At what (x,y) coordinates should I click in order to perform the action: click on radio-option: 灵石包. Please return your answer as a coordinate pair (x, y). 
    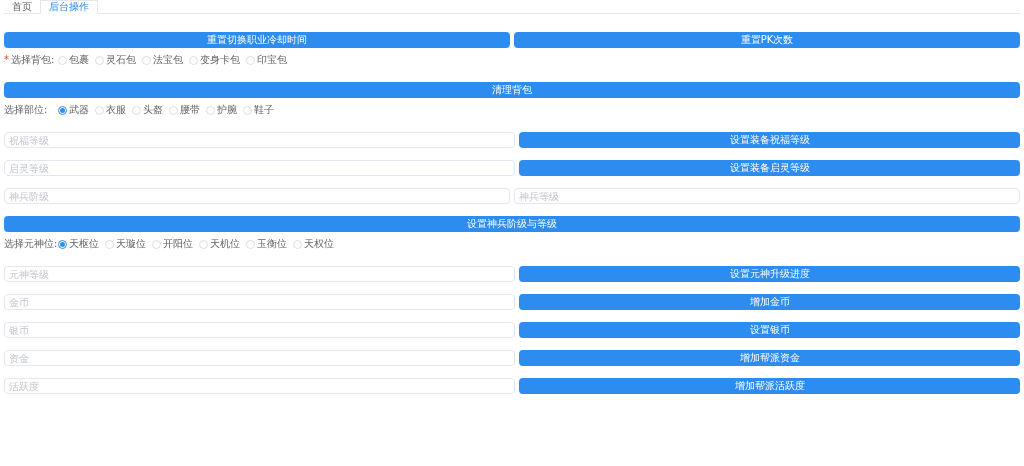
    Looking at the image, I should click on (115, 60).